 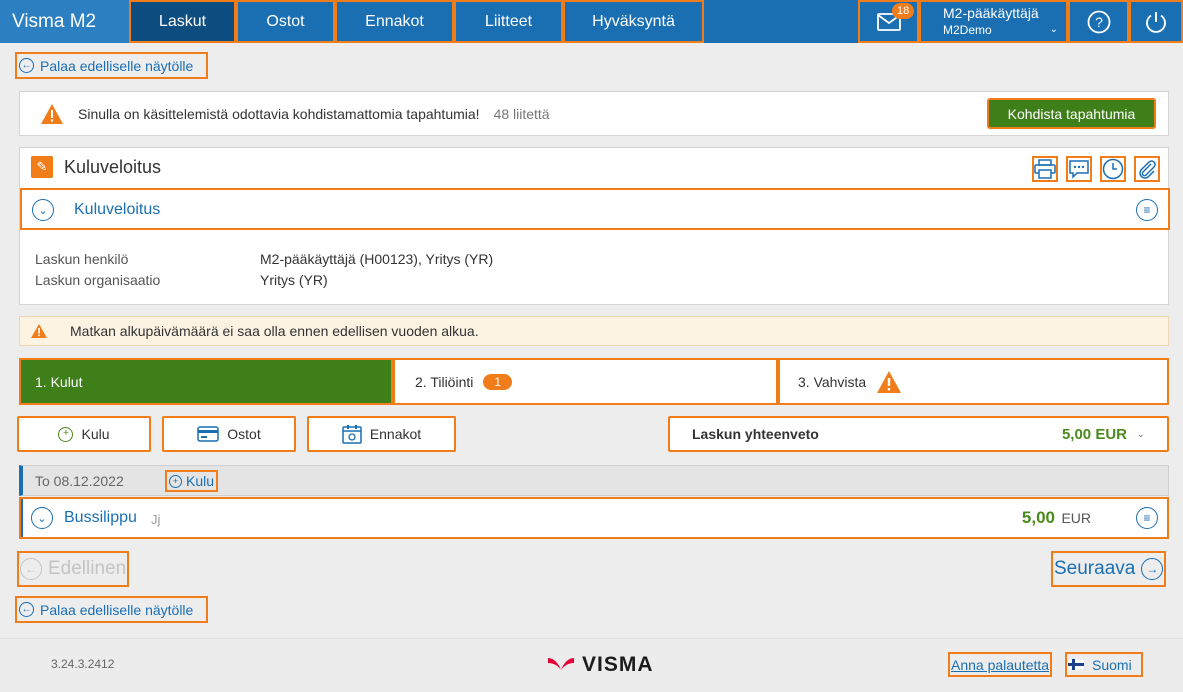 I want to click on calendar-money-icon, so click(x=352, y=434).